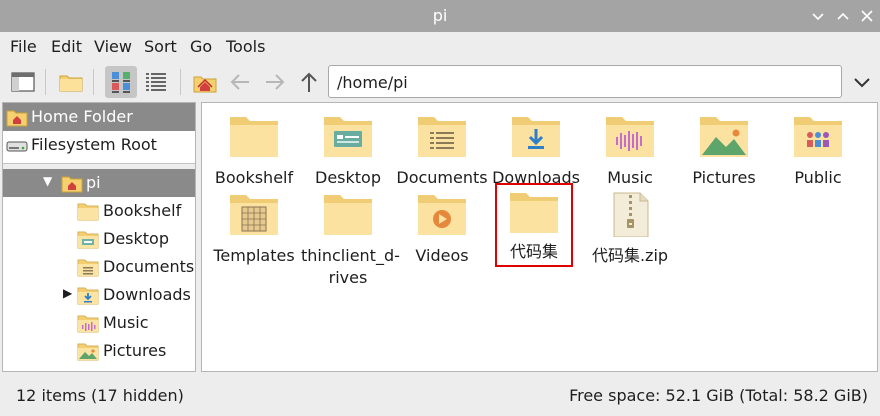  Describe the element at coordinates (245, 46) in the screenshot. I see `menu-tools: Tools` at that location.